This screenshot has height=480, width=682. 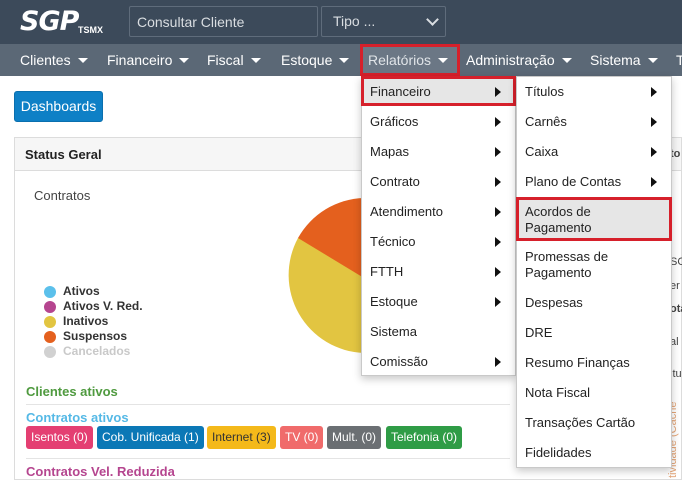 What do you see at coordinates (594, 453) in the screenshot?
I see `menu-item-fidelidades: Fidelidades` at bounding box center [594, 453].